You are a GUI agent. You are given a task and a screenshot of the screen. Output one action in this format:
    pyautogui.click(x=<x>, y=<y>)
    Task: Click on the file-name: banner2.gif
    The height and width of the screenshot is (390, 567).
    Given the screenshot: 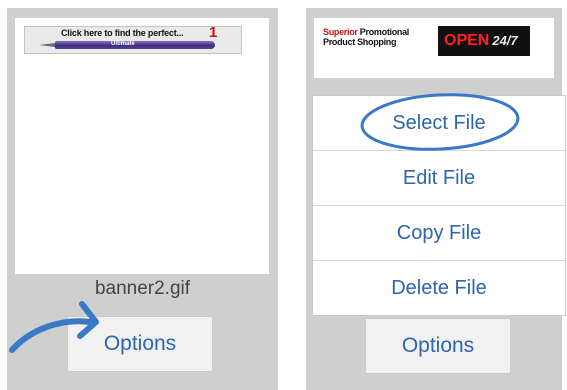 What is the action you would take?
    pyautogui.click(x=142, y=288)
    